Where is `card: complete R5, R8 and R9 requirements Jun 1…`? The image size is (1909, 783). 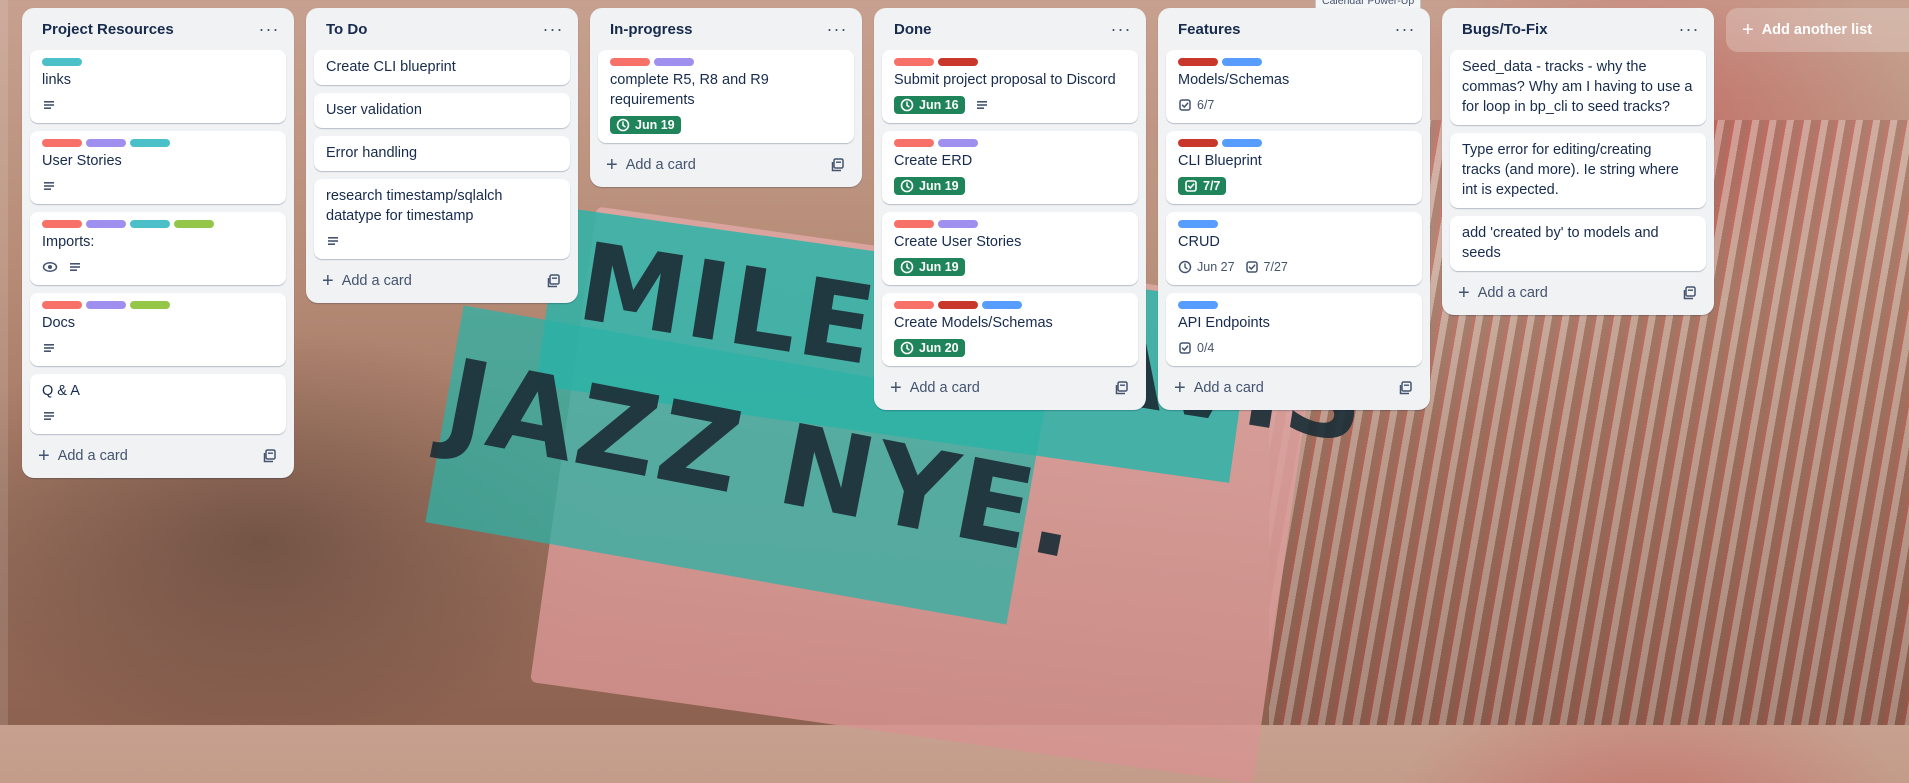 card: complete R5, R8 and R9 requirements Jun 1… is located at coordinates (726, 96).